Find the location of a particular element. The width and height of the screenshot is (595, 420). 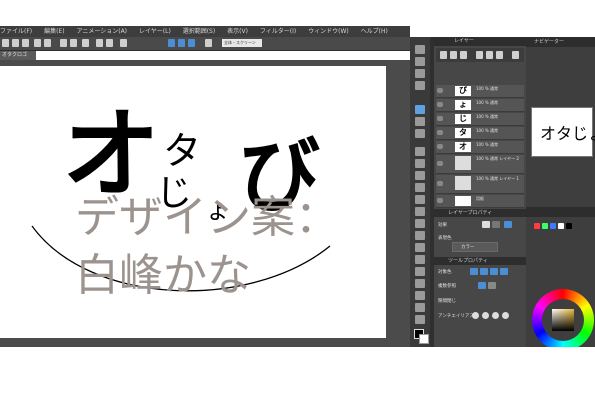

snap-grid-icon is located at coordinates (191, 43).